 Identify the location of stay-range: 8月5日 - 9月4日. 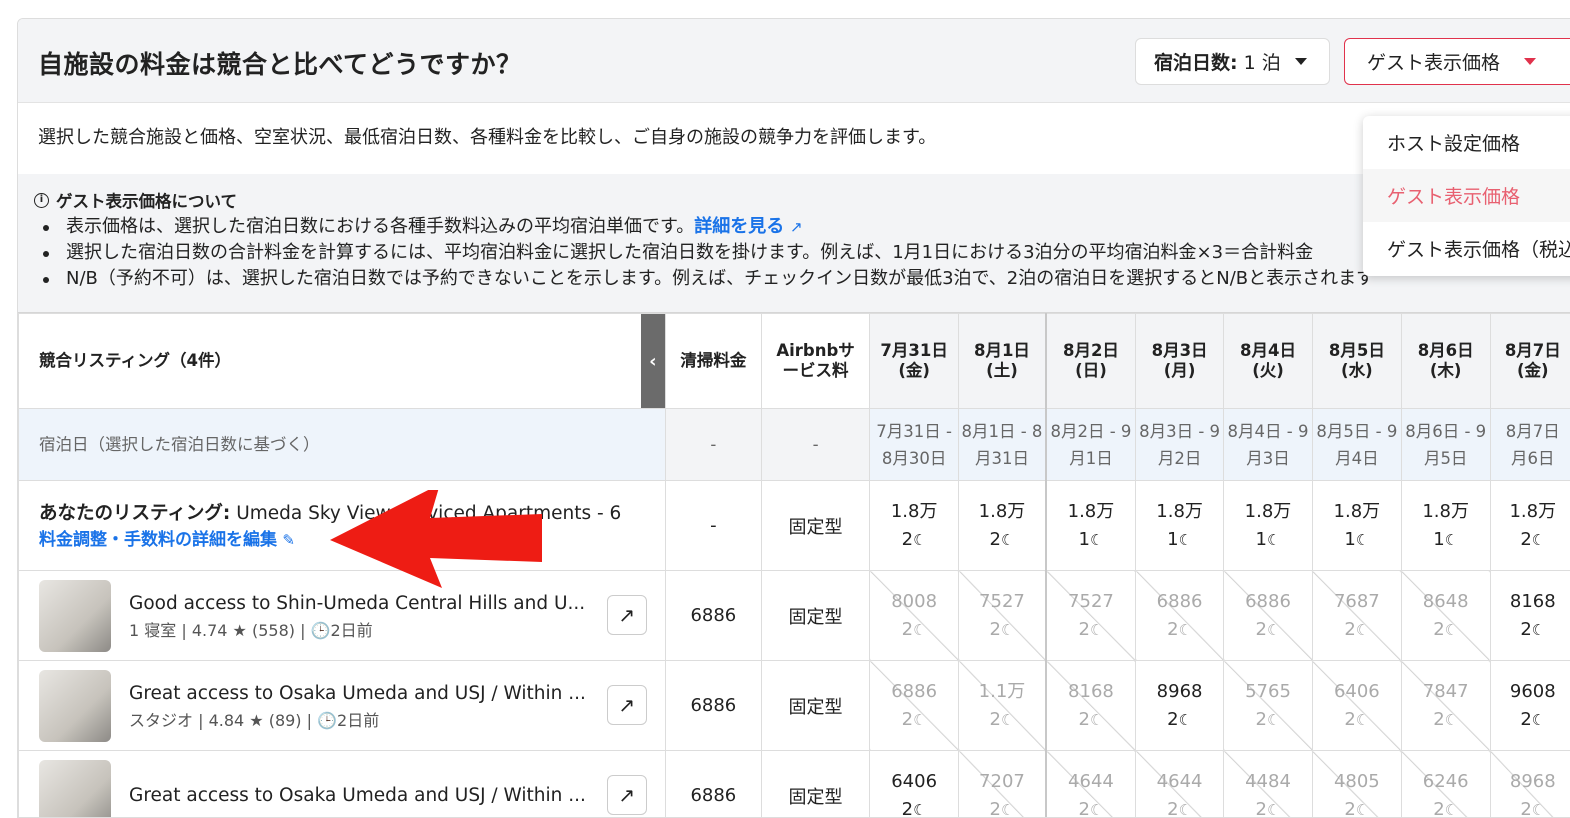
(1356, 445).